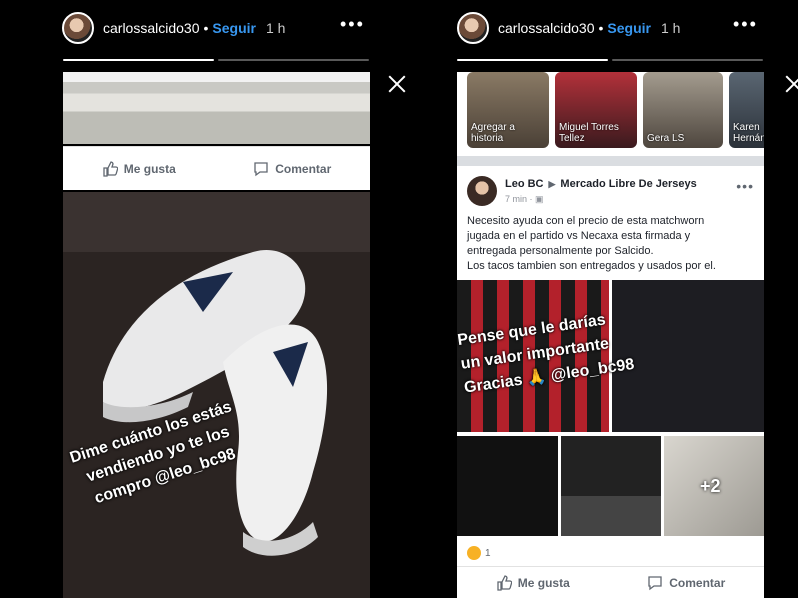 The width and height of the screenshot is (798, 598). What do you see at coordinates (508, 110) in the screenshot?
I see `fb-story-card: Agregar a historia` at bounding box center [508, 110].